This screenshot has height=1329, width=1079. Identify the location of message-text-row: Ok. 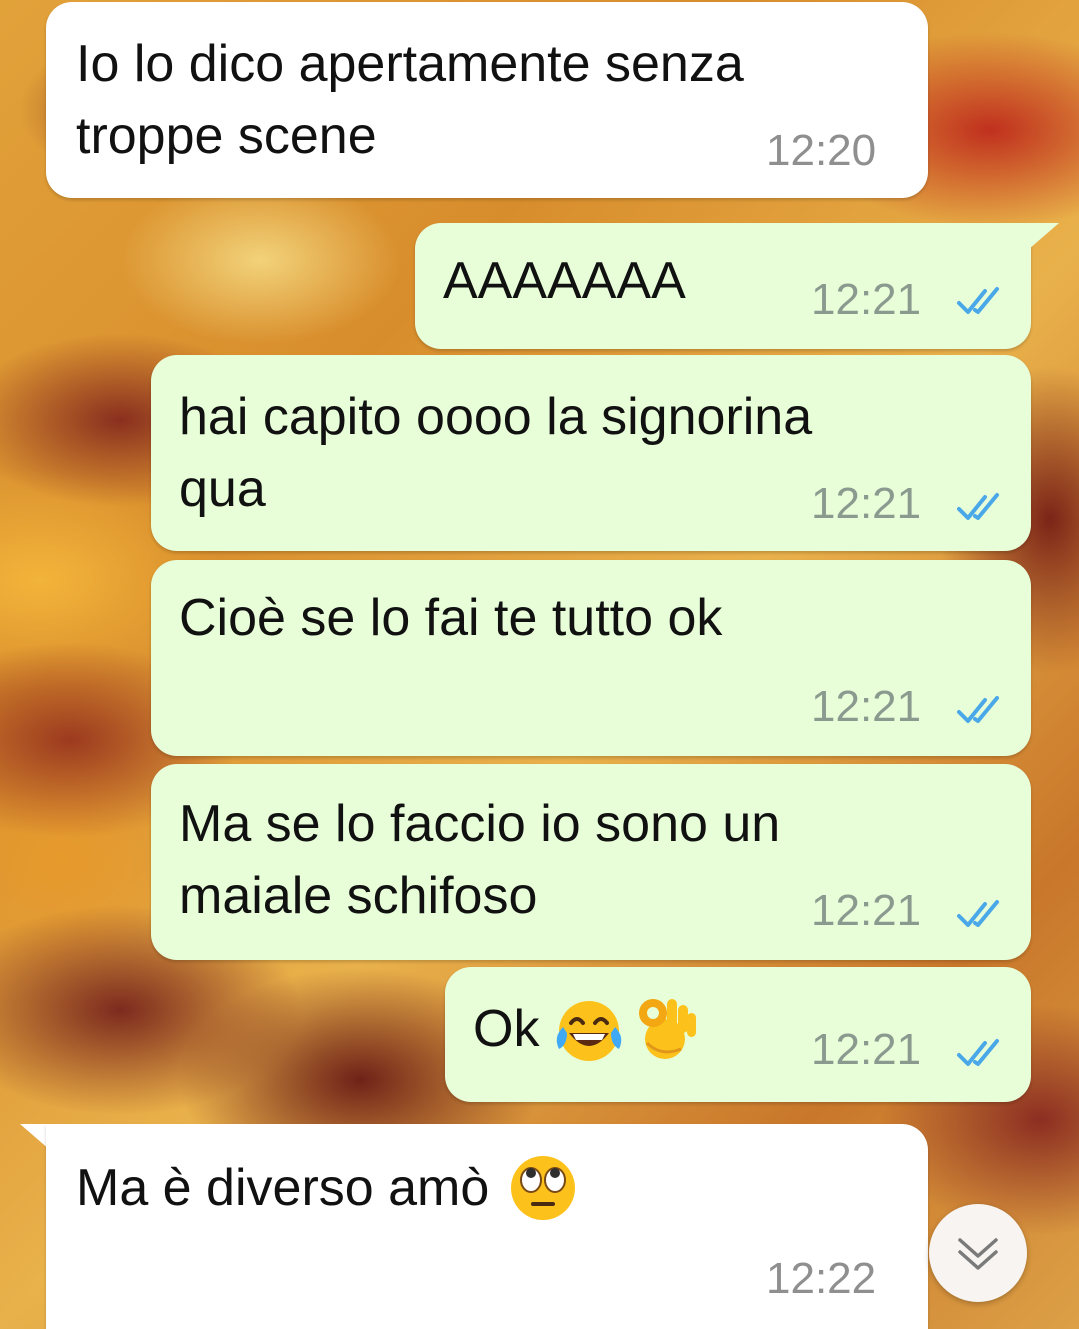
(588, 1029).